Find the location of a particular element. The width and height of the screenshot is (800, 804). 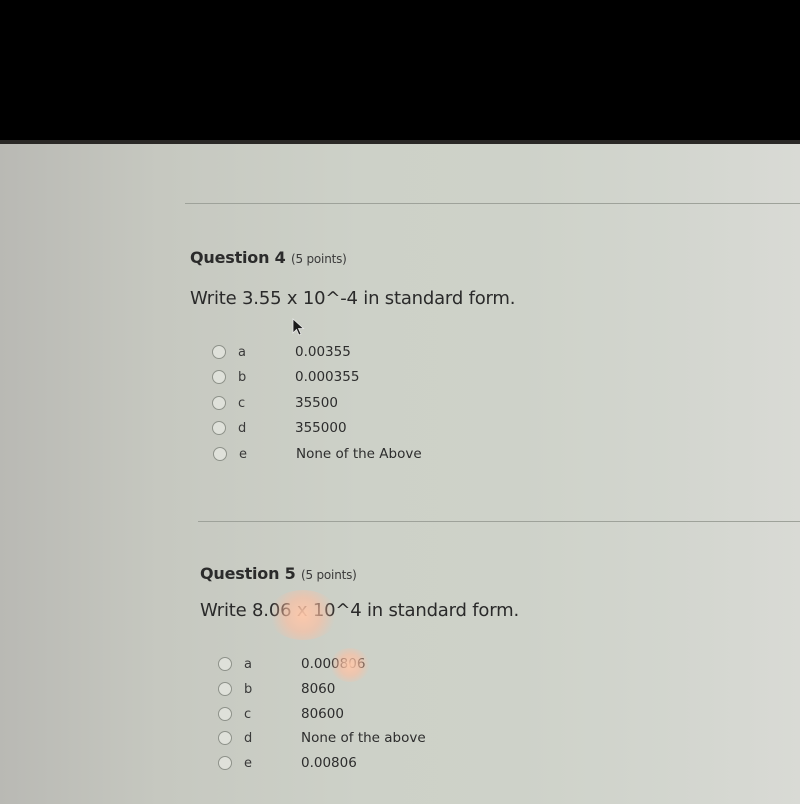

option-text: 80600 is located at coordinates (322, 714).